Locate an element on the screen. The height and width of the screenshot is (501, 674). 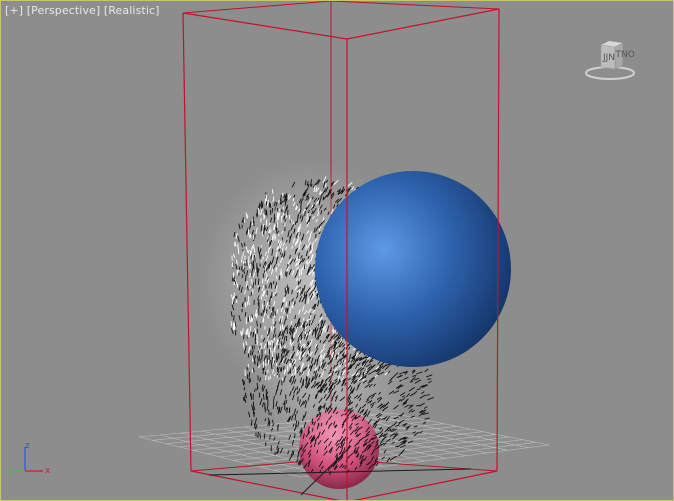
axis-x-label: x is located at coordinates (48, 471).